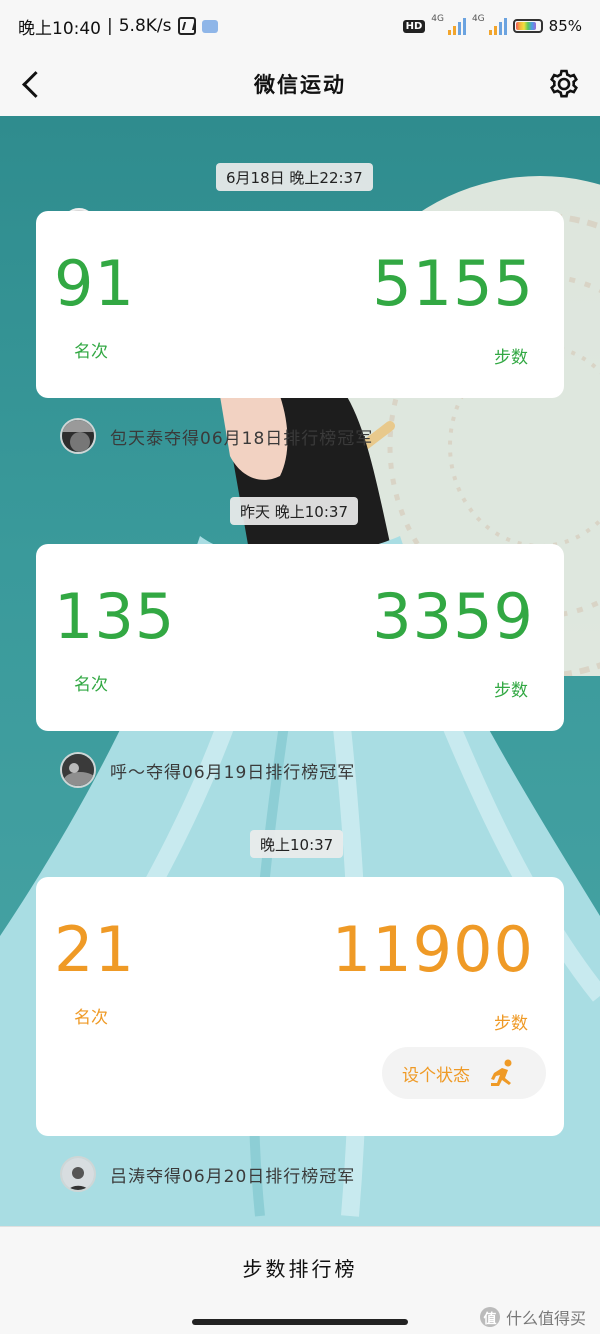  I want to click on network-label-2: 4G, so click(478, 19).